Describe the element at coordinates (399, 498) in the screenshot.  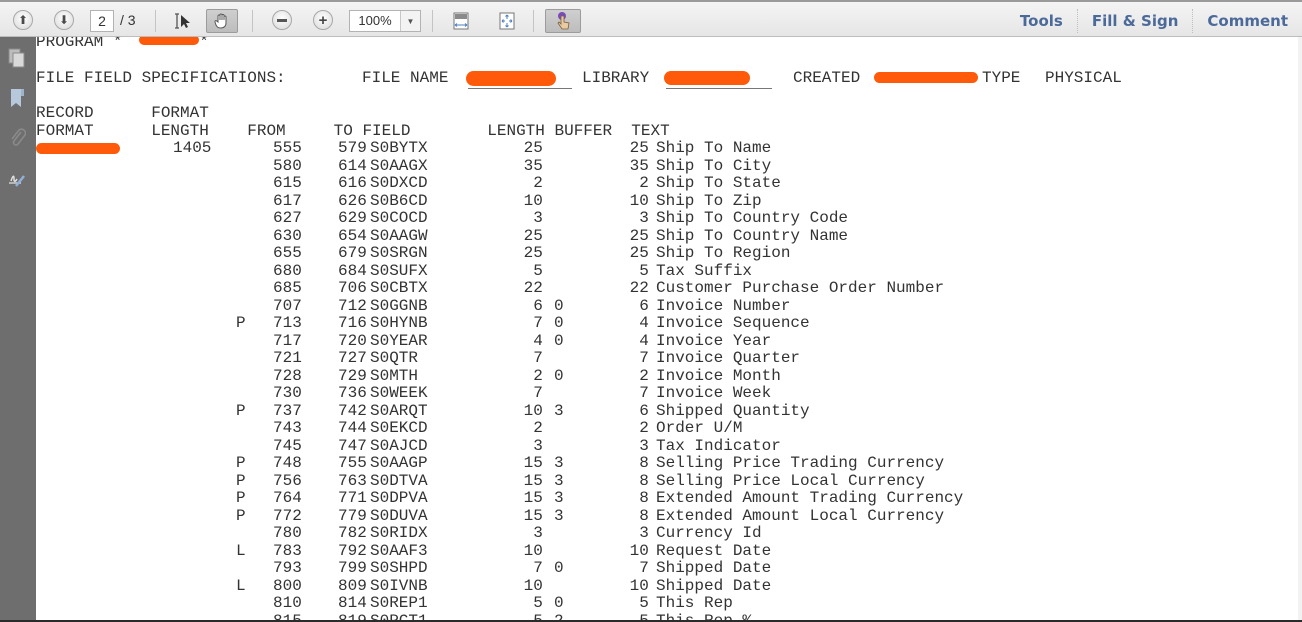
I see `cell-field: S0DPVA` at that location.